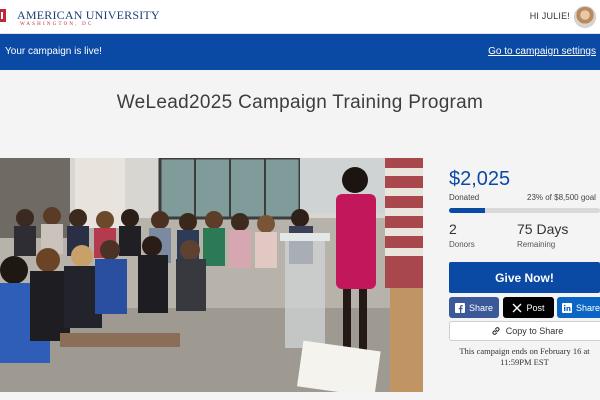 The width and height of the screenshot is (600, 400). I want to click on amount-raised: $2,025, so click(480, 179).